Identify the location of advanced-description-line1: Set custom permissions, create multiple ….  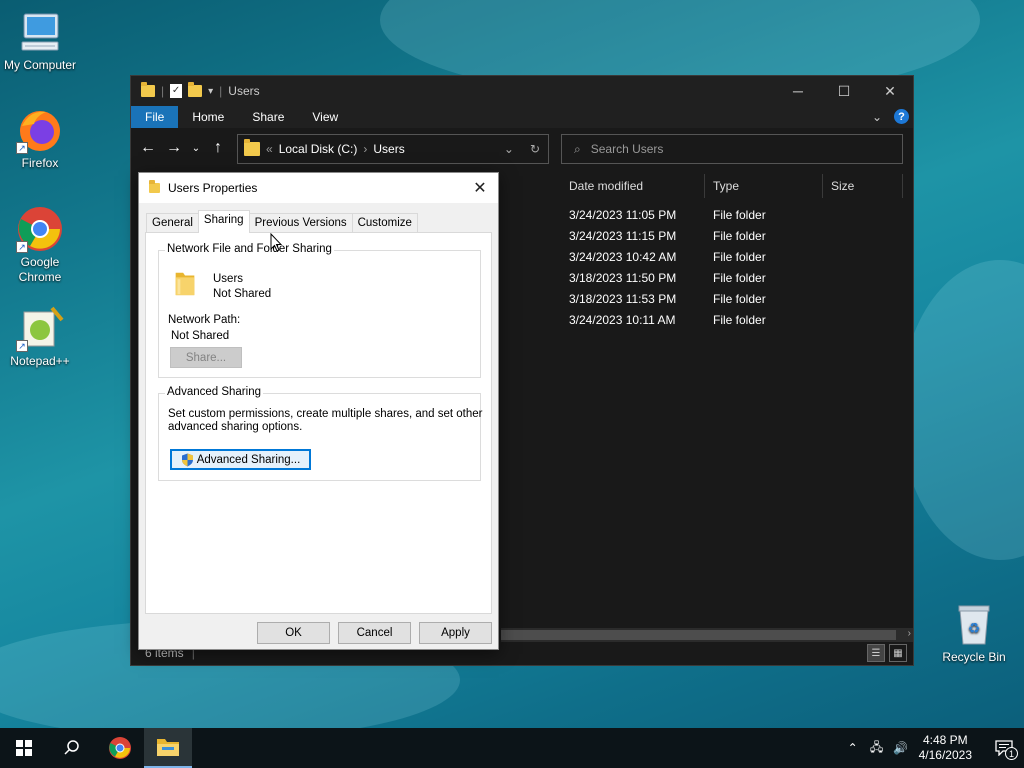
(325, 414).